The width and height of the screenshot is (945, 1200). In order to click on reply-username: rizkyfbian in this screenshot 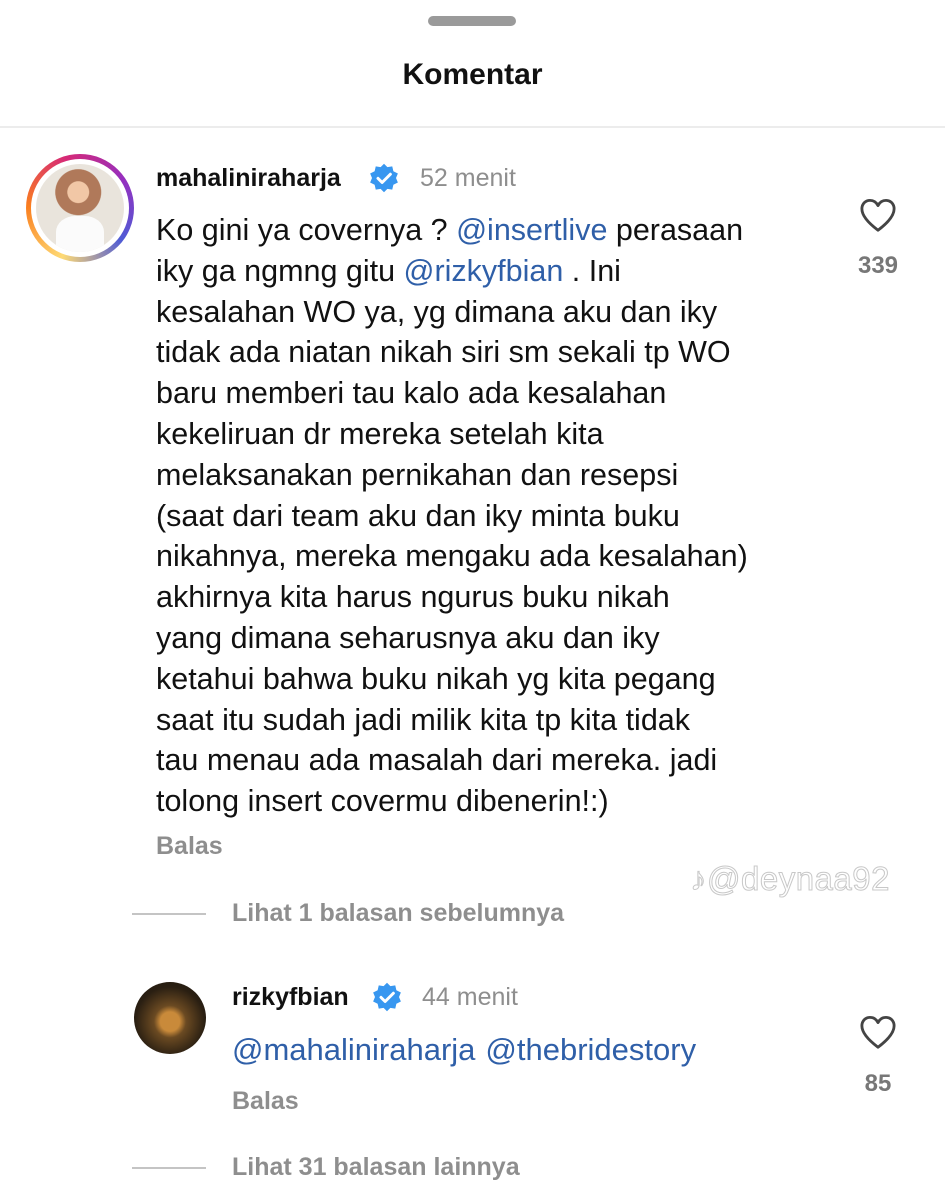, I will do `click(290, 997)`.